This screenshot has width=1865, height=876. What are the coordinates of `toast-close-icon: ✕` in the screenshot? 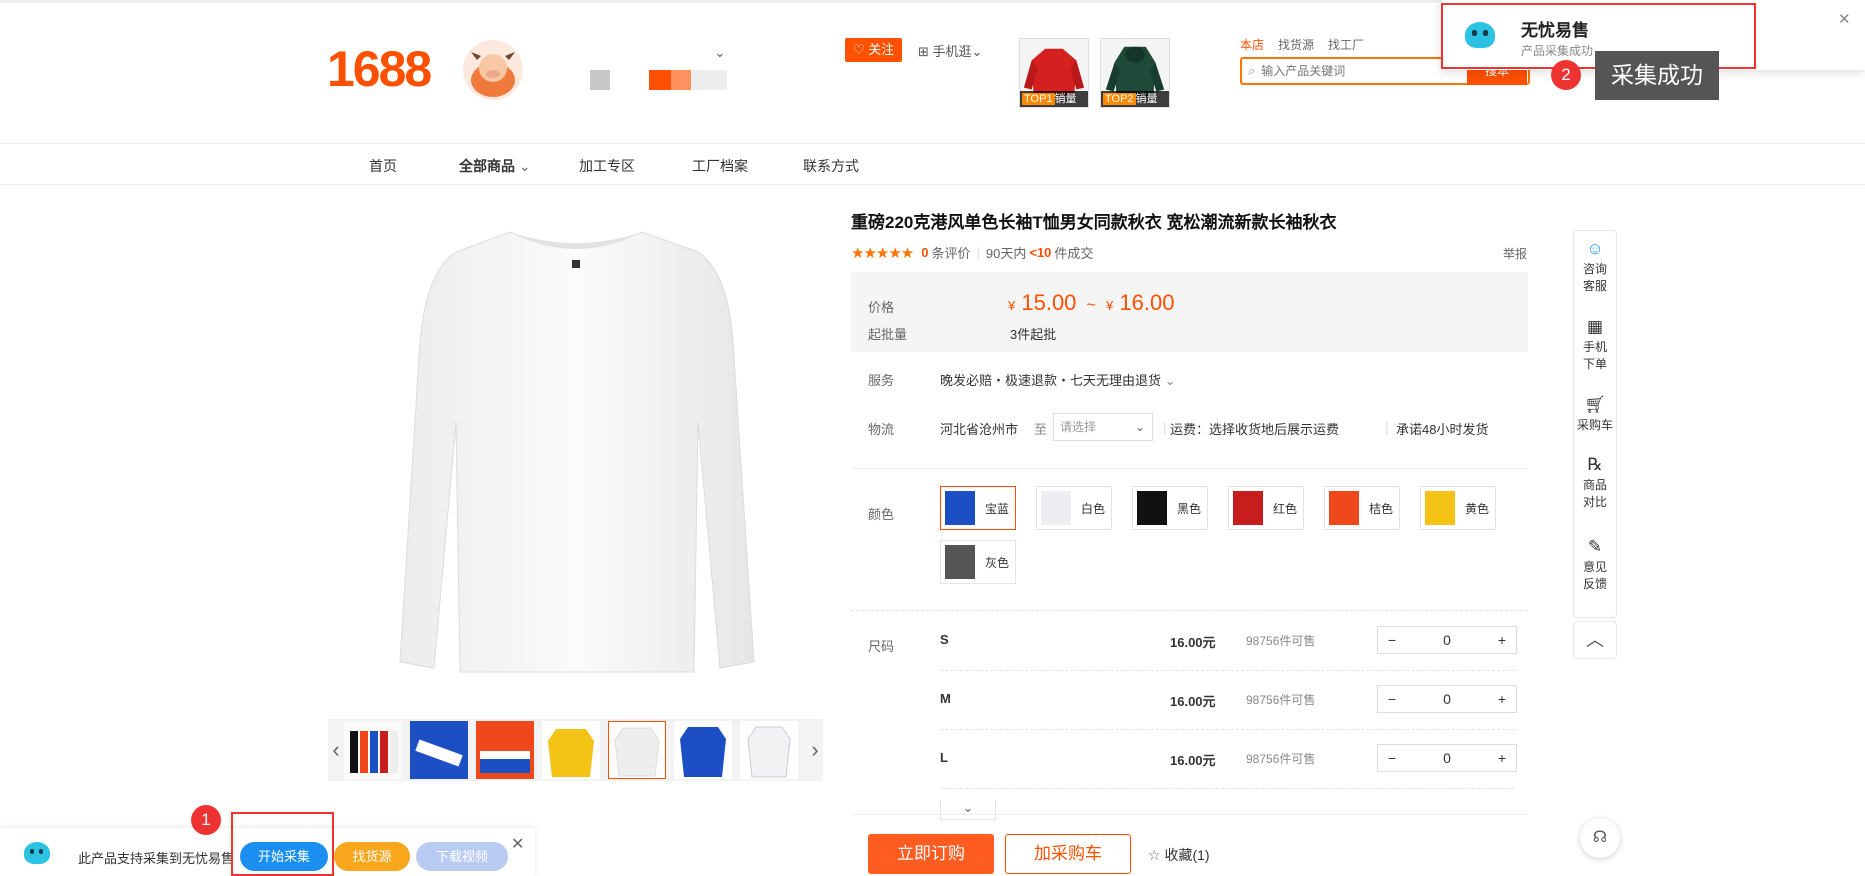 It's located at (1844, 19).